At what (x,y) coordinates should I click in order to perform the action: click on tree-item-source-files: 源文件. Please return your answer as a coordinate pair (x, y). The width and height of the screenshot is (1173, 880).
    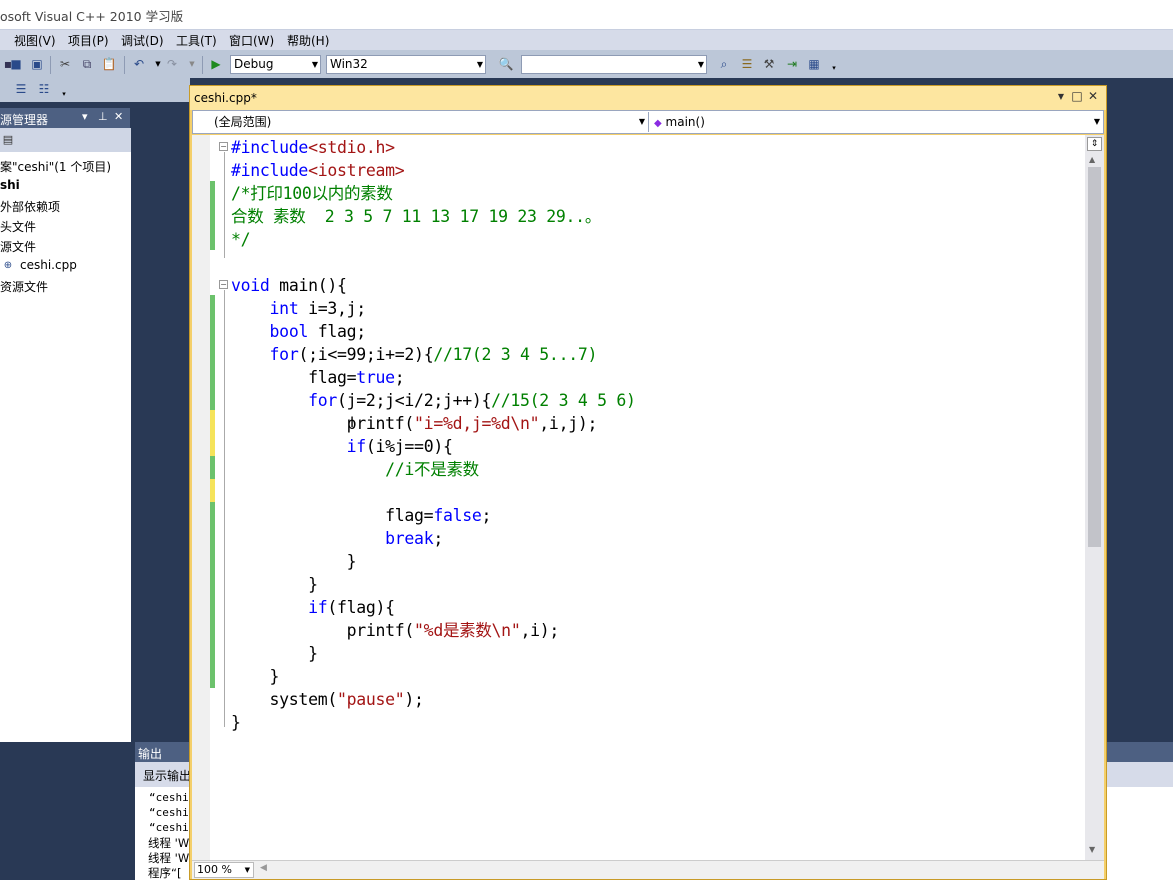
    Looking at the image, I should click on (18, 246).